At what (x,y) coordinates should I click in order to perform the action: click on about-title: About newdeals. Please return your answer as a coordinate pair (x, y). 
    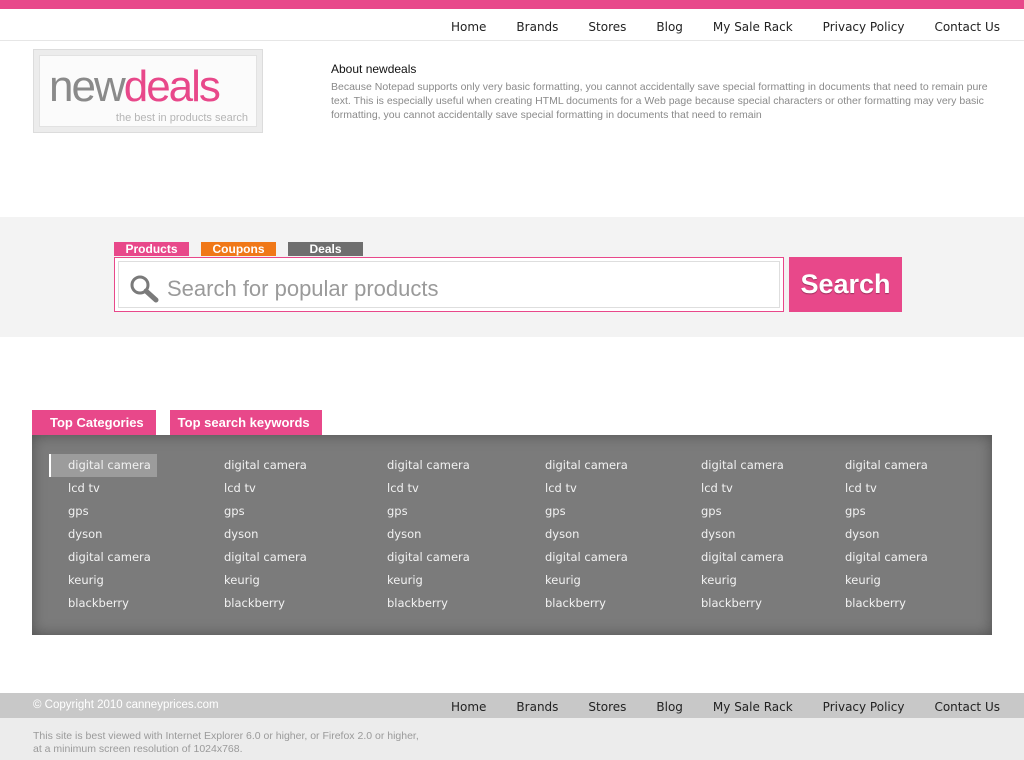
    Looking at the image, I should click on (374, 69).